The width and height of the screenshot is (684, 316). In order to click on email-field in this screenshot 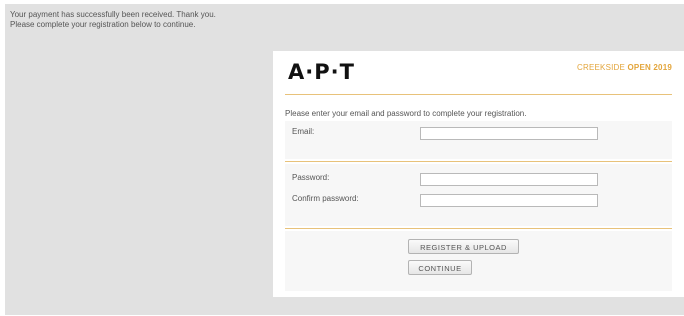, I will do `click(509, 133)`.